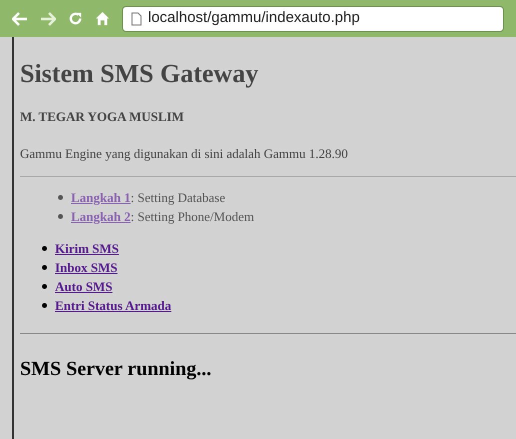 This screenshot has width=516, height=439. I want to click on page-icon, so click(136, 19).